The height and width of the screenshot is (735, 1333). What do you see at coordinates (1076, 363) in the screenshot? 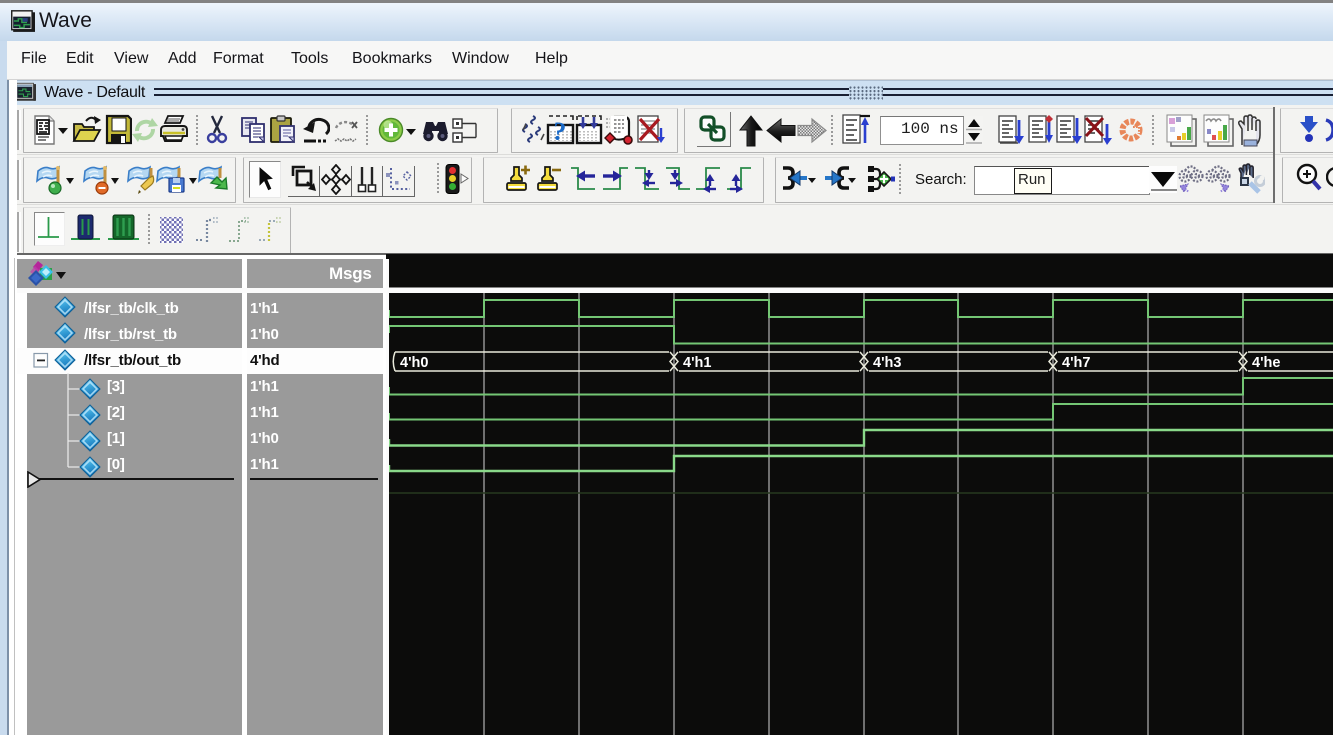
I see `svg-text: 4'h7` at bounding box center [1076, 363].